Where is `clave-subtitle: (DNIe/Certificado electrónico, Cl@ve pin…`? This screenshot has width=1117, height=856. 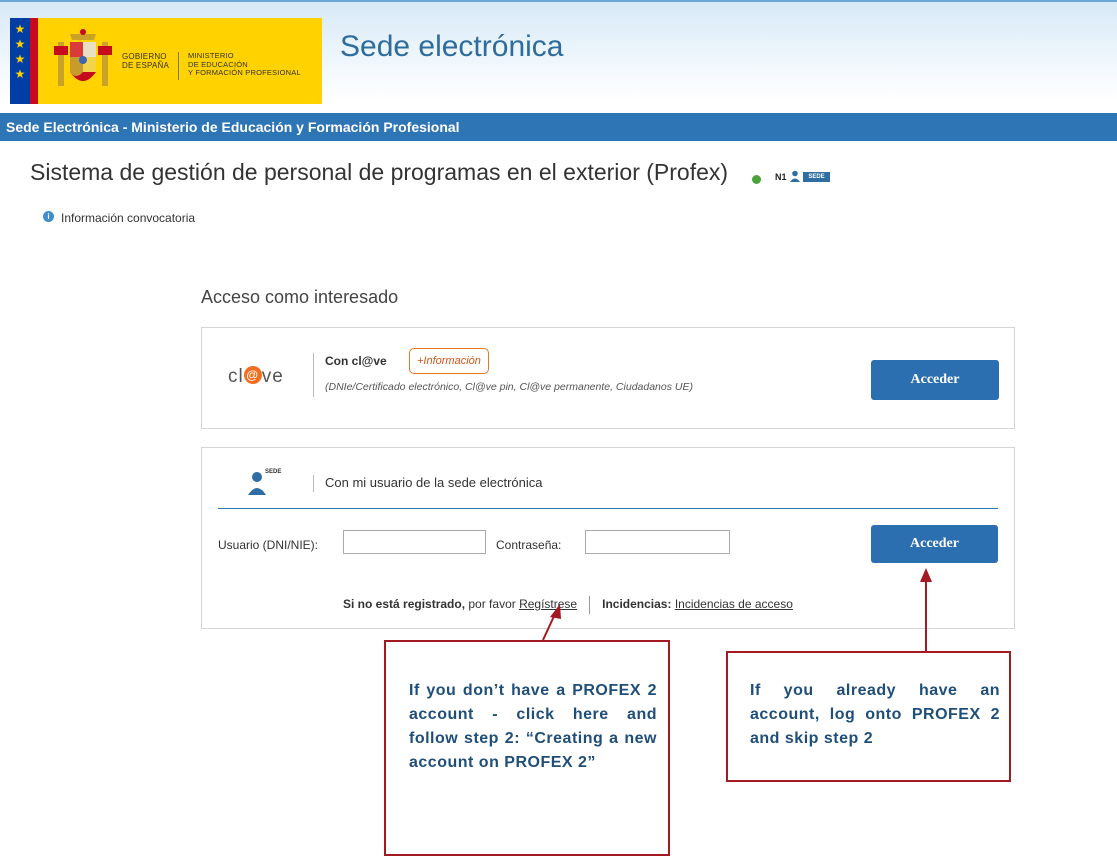
clave-subtitle: (DNIe/Certificado electrónico, Cl@ve pin… is located at coordinates (509, 387).